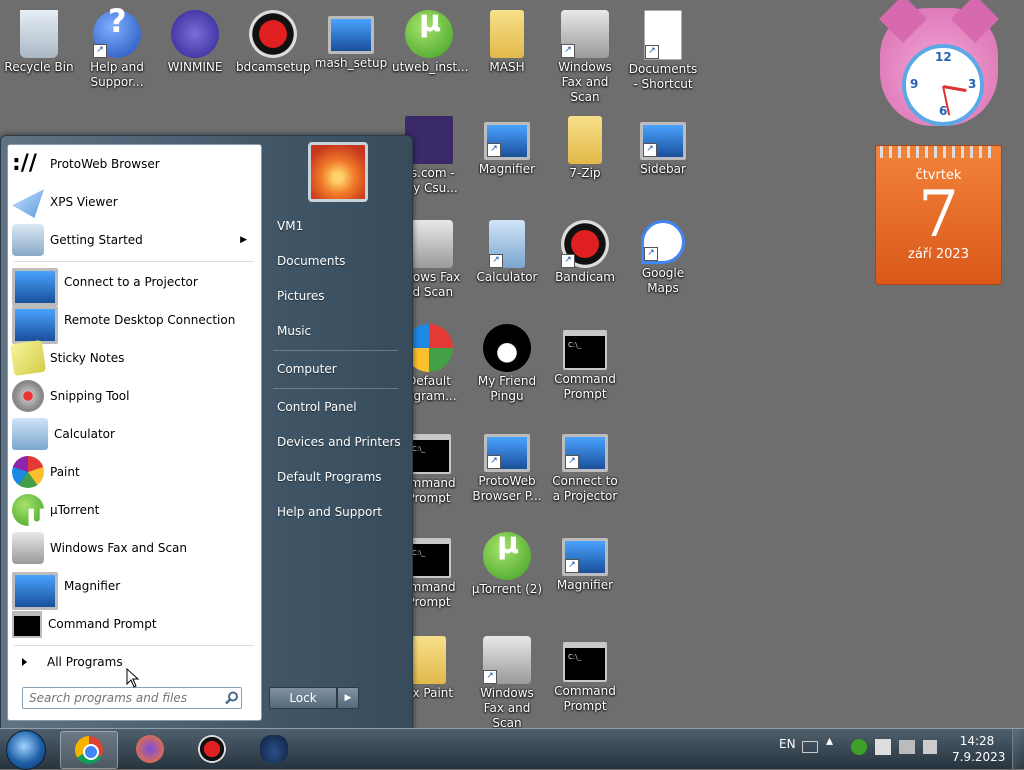  What do you see at coordinates (972, 84) in the screenshot?
I see `clock-number: 3` at bounding box center [972, 84].